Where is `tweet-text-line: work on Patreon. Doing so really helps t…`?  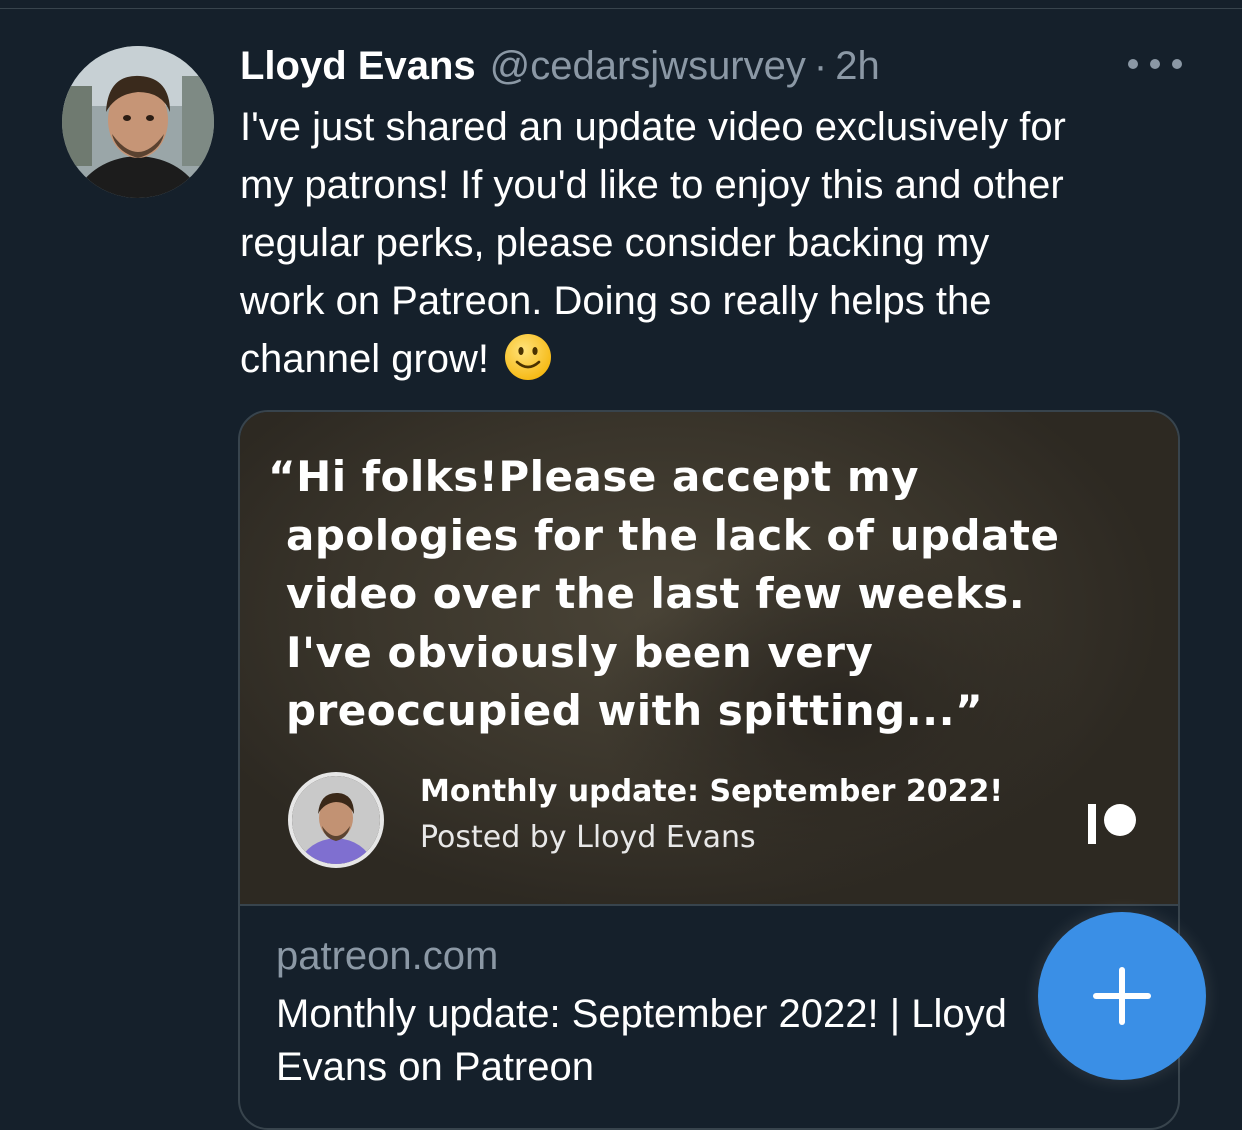 tweet-text-line: work on Patreon. Doing so really helps t… is located at coordinates (616, 301).